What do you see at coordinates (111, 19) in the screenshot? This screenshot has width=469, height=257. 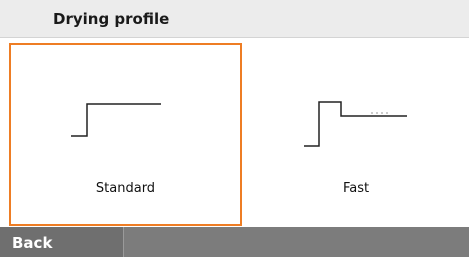 I see `page-title: Drying profile` at bounding box center [111, 19].